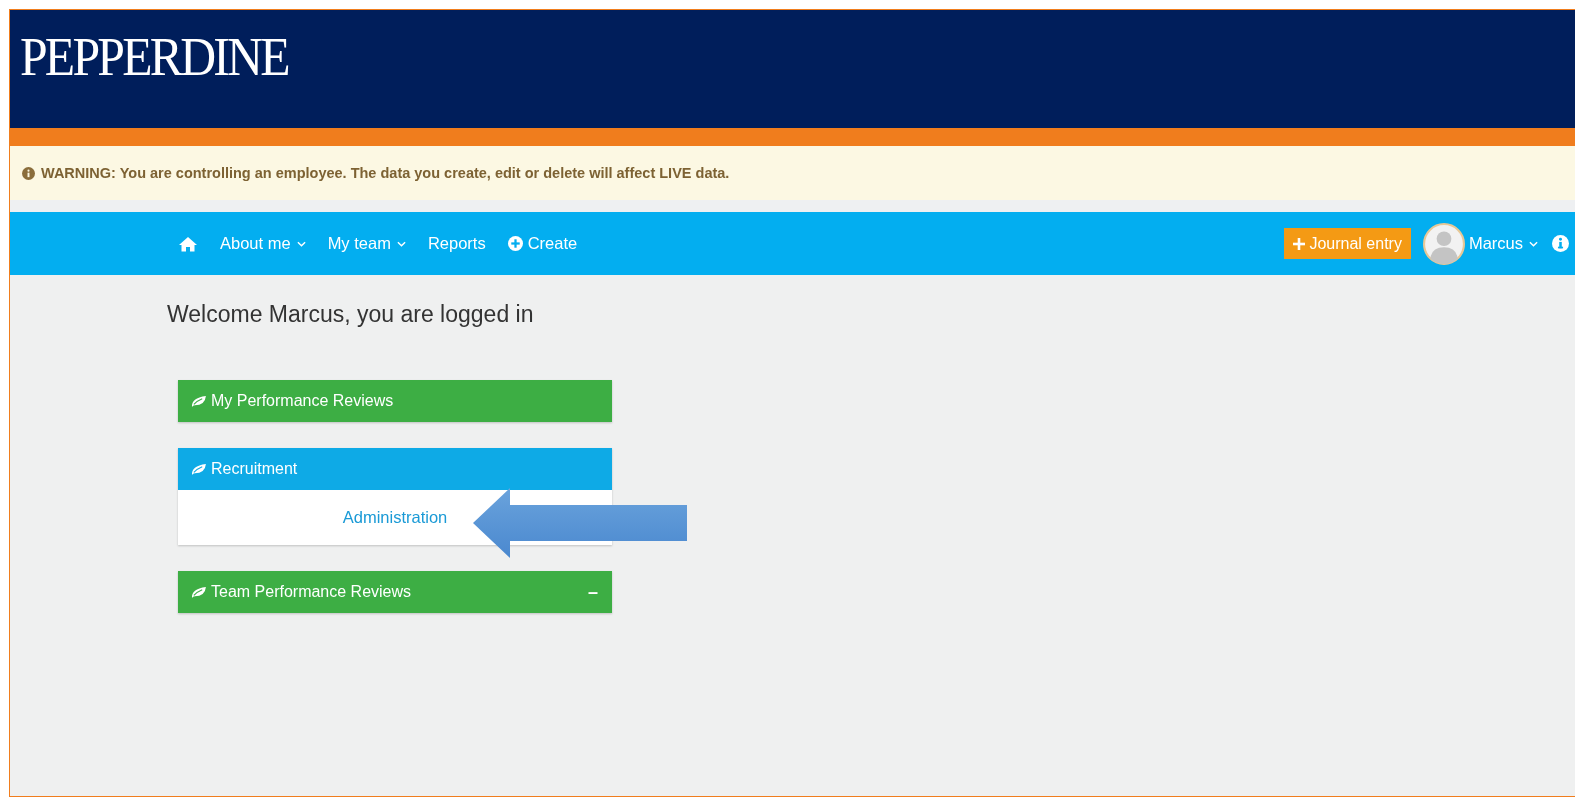  Describe the element at coordinates (542, 243) in the screenshot. I see `nav-link: Create` at that location.